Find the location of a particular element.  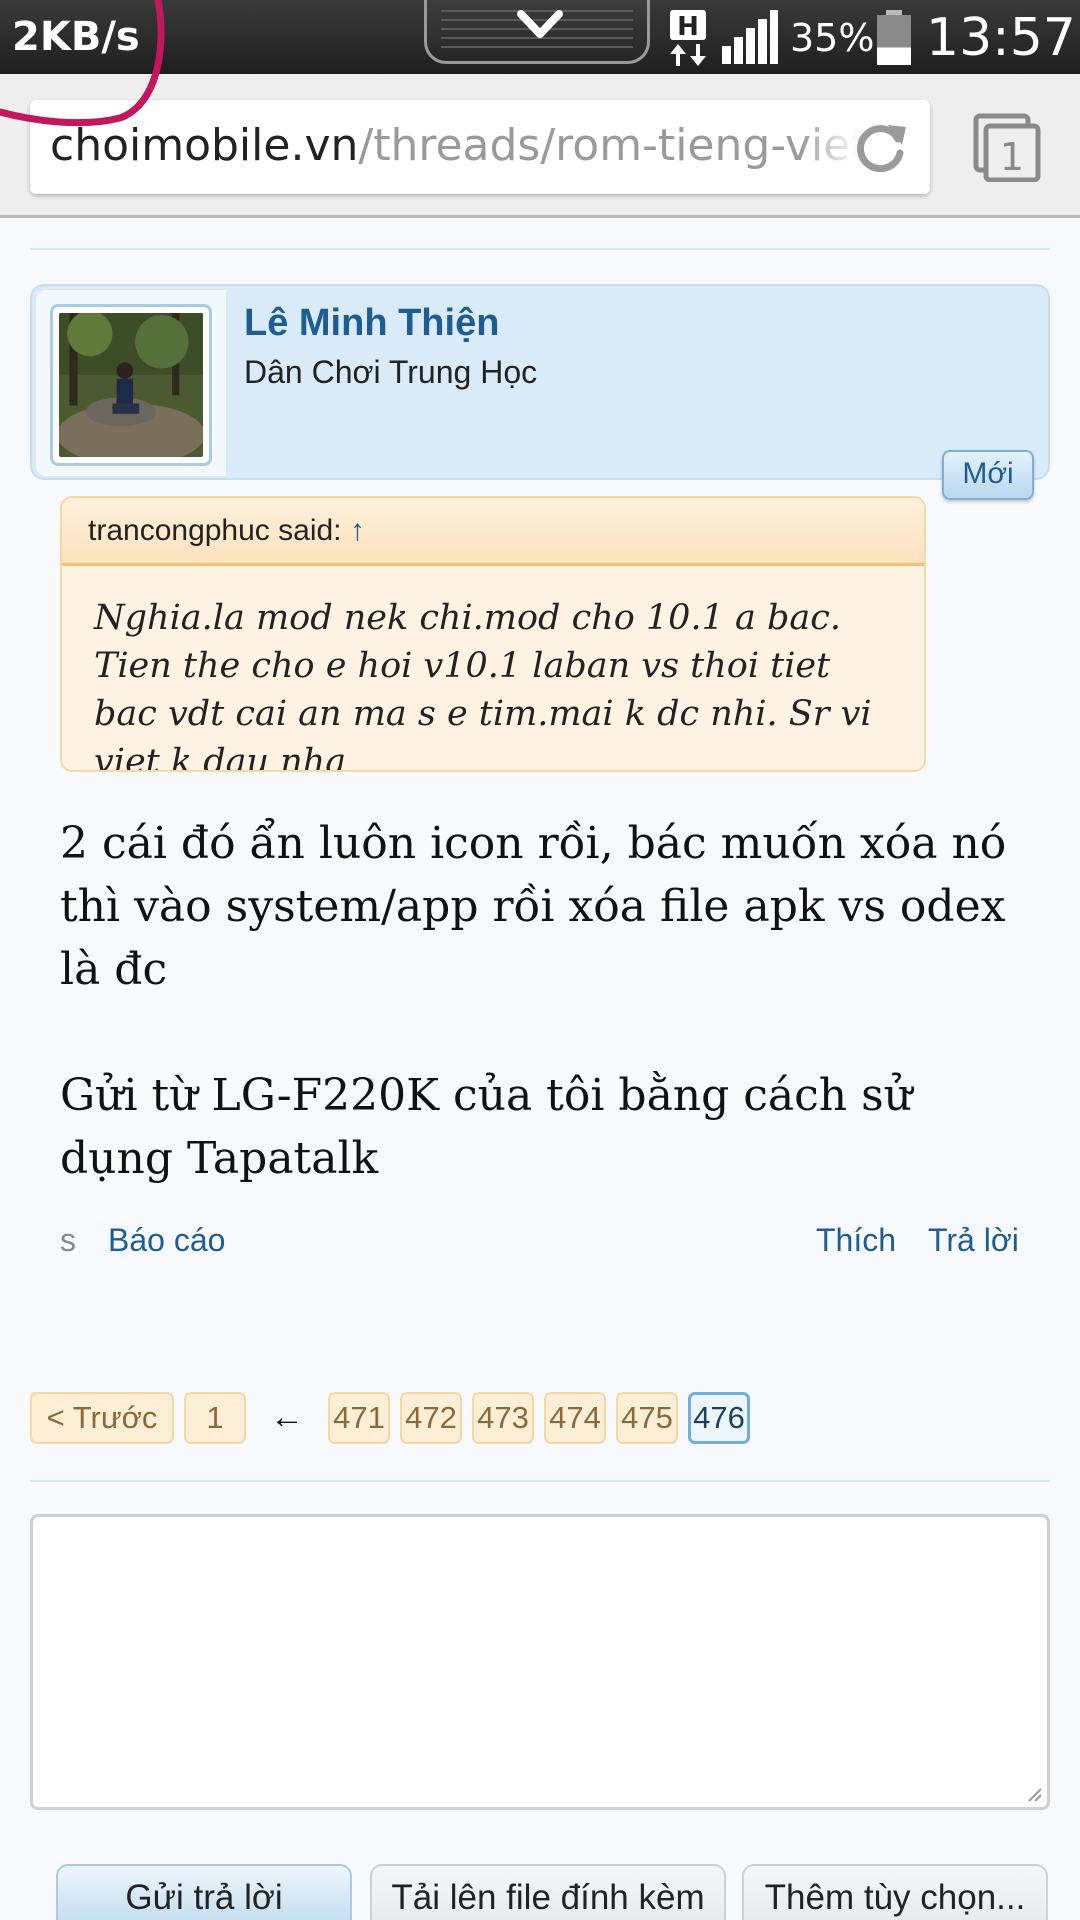

upload-attachment-button: Tải lên file đính kèm is located at coordinates (548, 1892).